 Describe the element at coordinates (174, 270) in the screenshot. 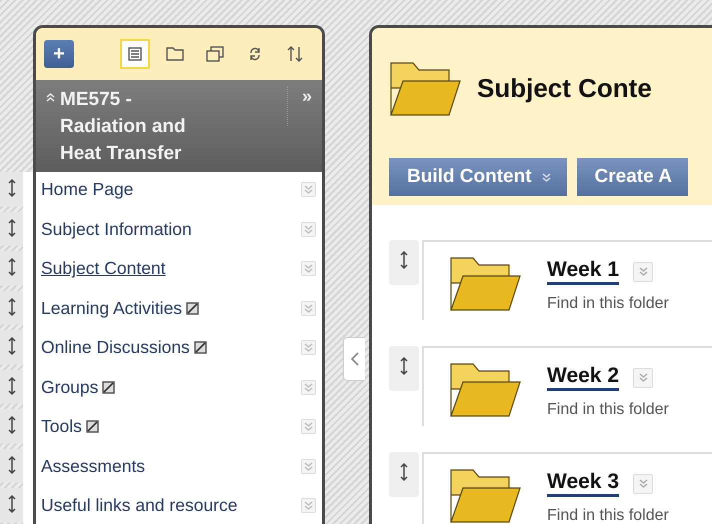

I see `menu-item: Subject Content` at that location.